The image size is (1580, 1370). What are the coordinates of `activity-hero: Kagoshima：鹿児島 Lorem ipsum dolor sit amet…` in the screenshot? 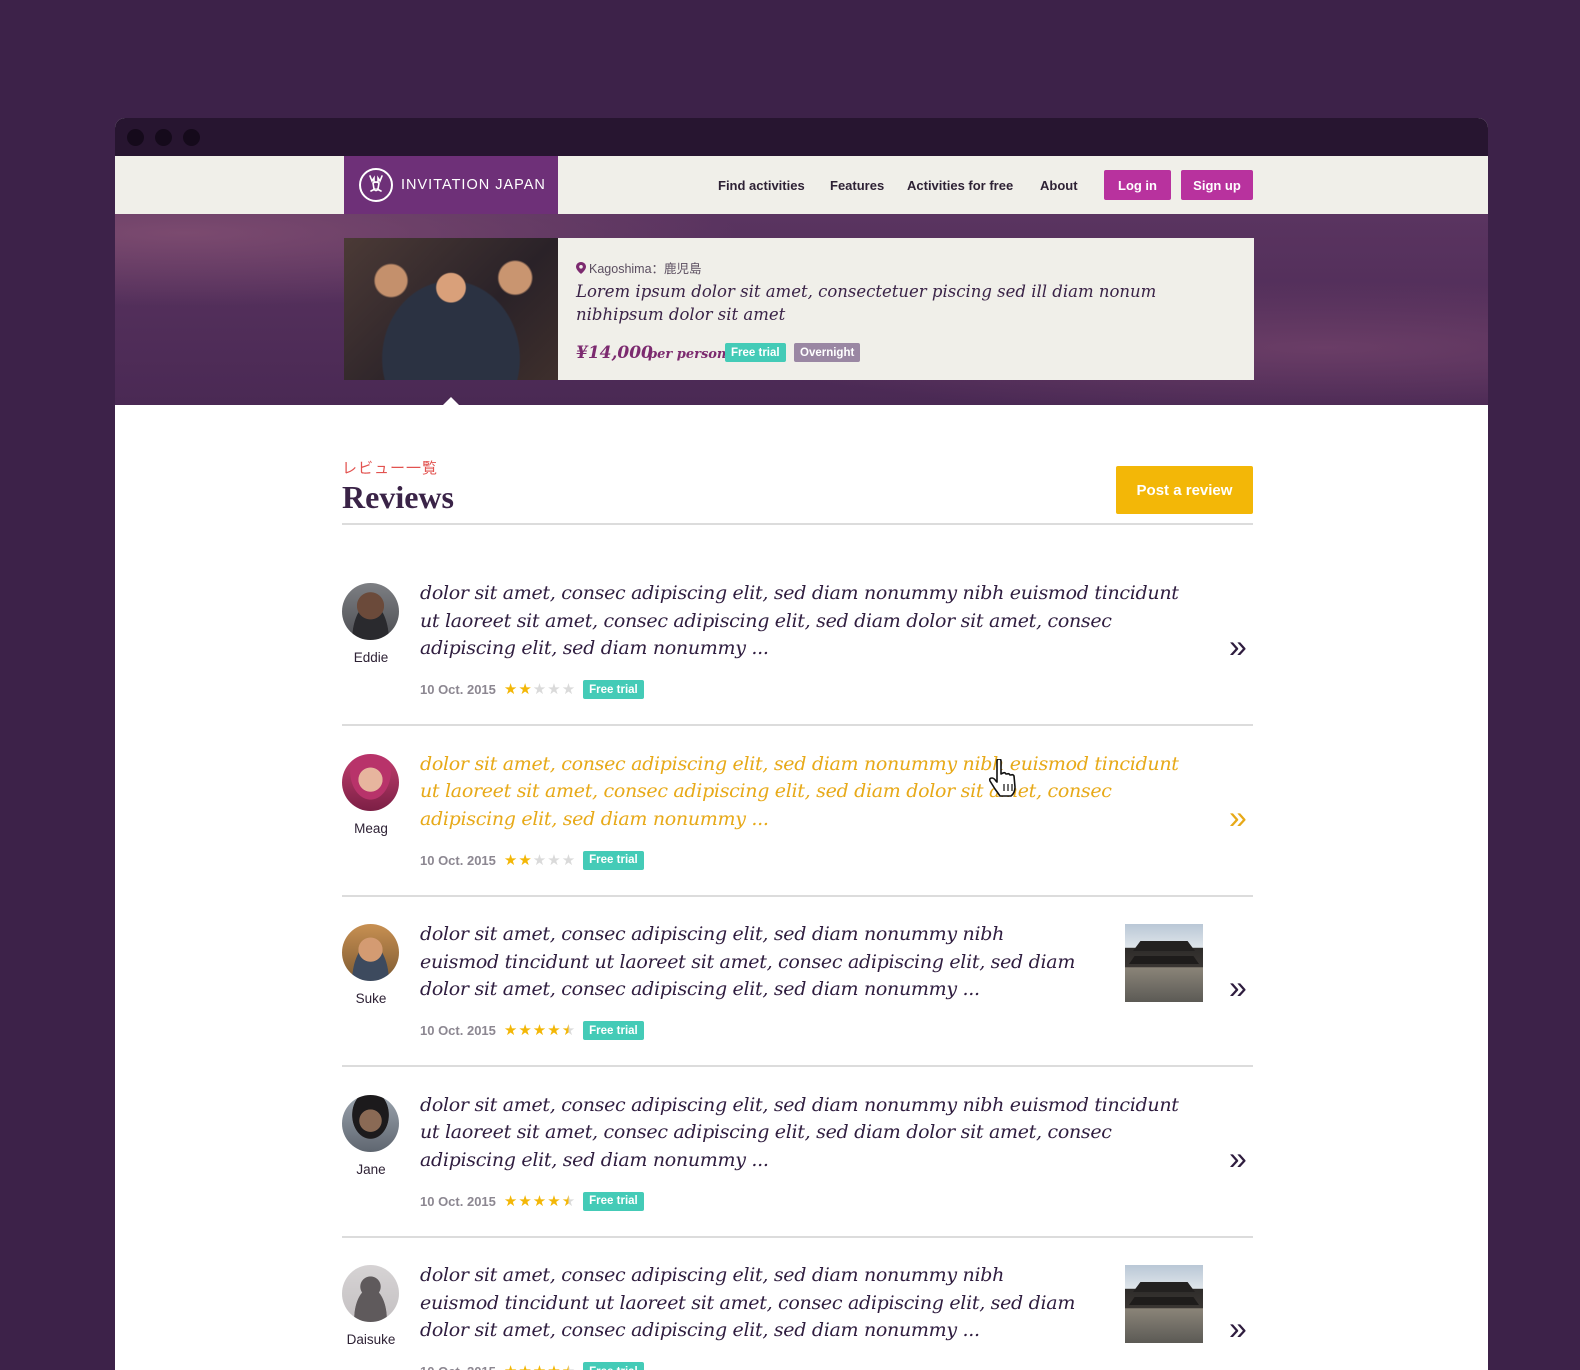 It's located at (801, 309).